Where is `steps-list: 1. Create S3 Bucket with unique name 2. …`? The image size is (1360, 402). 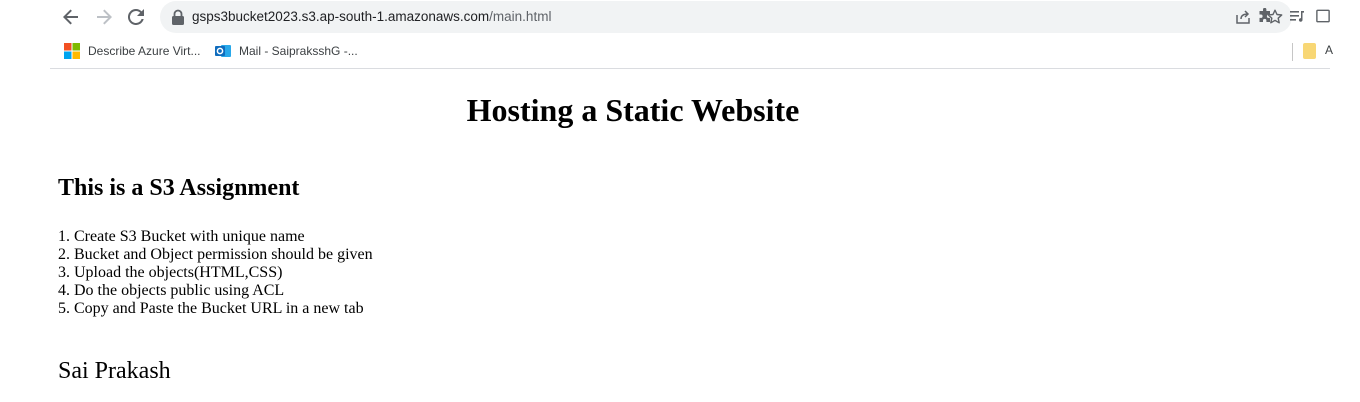
steps-list: 1. Create S3 Bucket with unique name 2. … is located at coordinates (215, 273).